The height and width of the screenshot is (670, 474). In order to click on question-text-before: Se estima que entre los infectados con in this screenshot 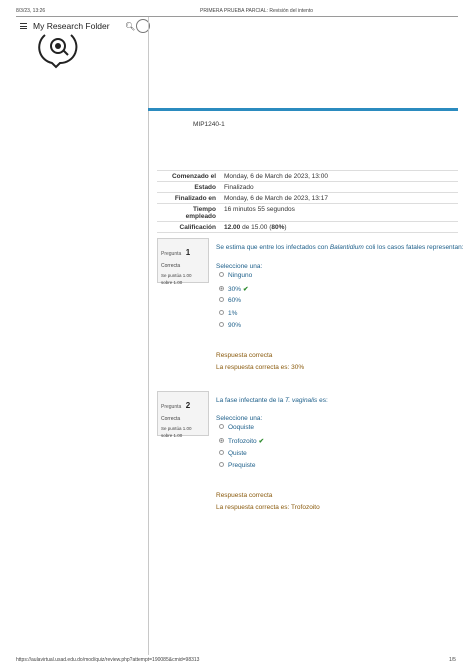, I will do `click(273, 247)`.